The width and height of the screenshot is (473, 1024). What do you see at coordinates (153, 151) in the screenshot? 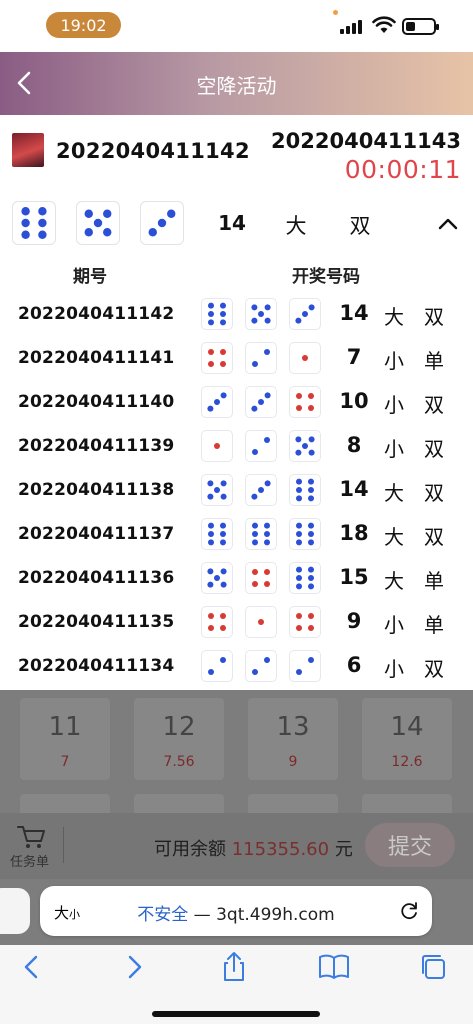
I see `current-period-number: 2022040411142` at bounding box center [153, 151].